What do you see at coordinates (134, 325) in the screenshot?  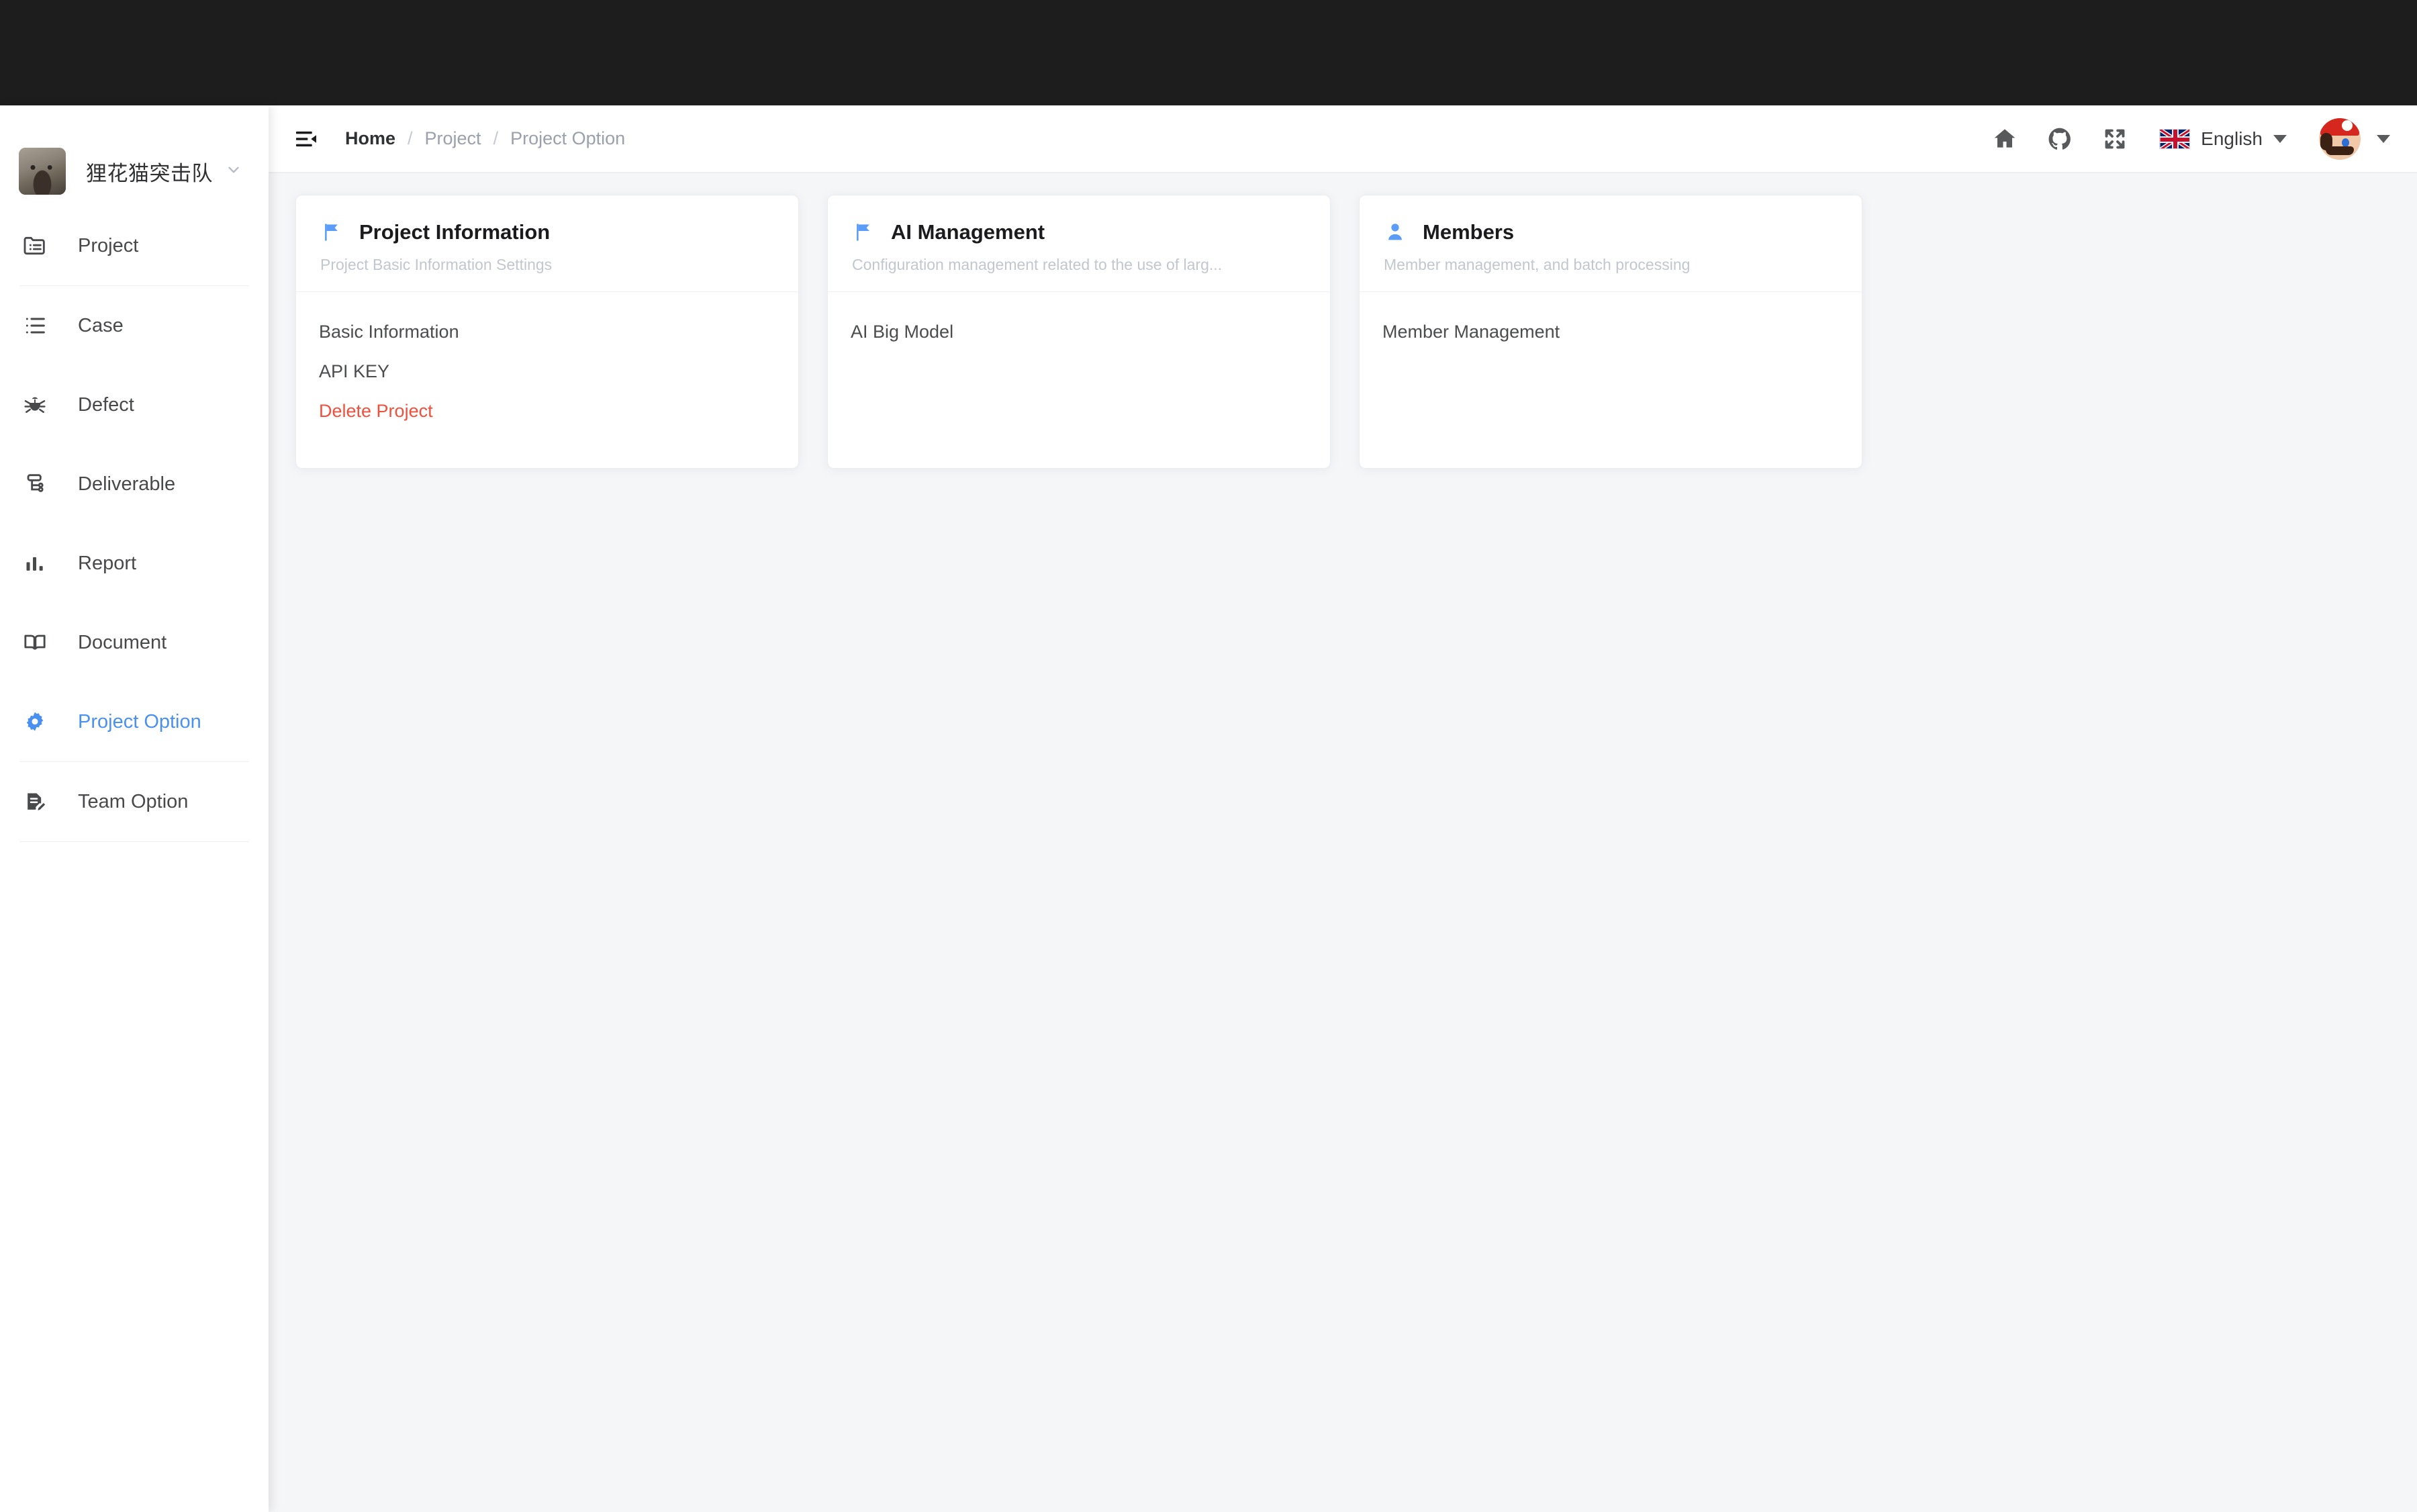 I see `sidebar-item-case: Case` at bounding box center [134, 325].